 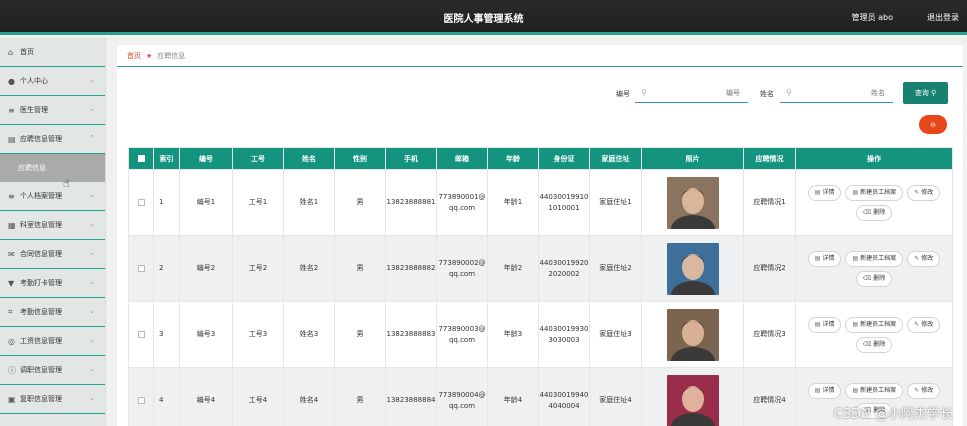 What do you see at coordinates (769, 334) in the screenshot?
I see `status-cell: 应聘情况3` at bounding box center [769, 334].